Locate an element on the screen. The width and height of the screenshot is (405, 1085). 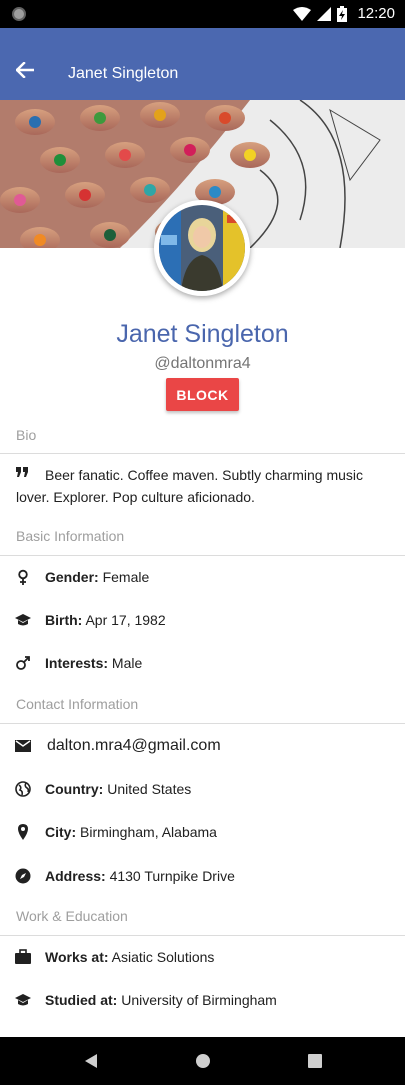
email-row: dalton.mra4@gmail.com is located at coordinates (202, 747).